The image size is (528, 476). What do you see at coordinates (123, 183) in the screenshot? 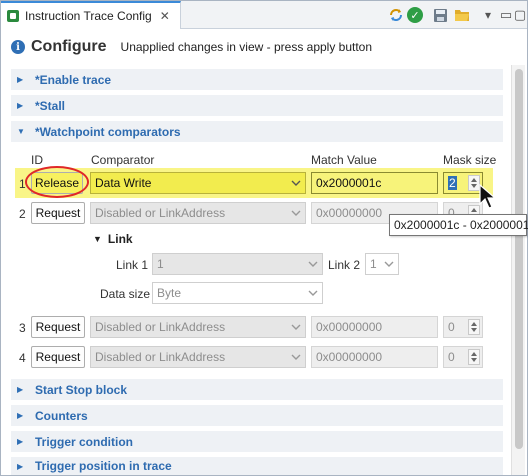
I see `comparator-value: Data Write` at bounding box center [123, 183].